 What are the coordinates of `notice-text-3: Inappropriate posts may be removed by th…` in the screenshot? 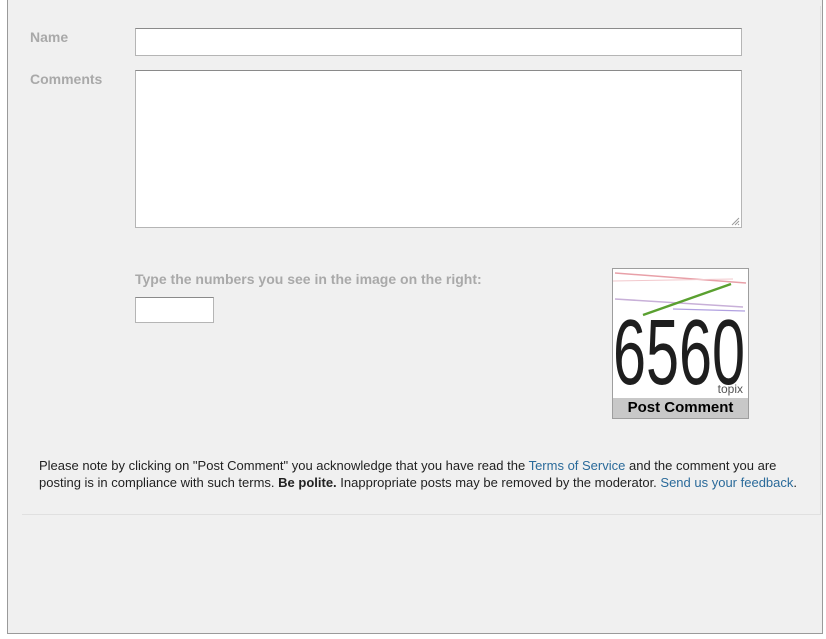 It's located at (498, 482).